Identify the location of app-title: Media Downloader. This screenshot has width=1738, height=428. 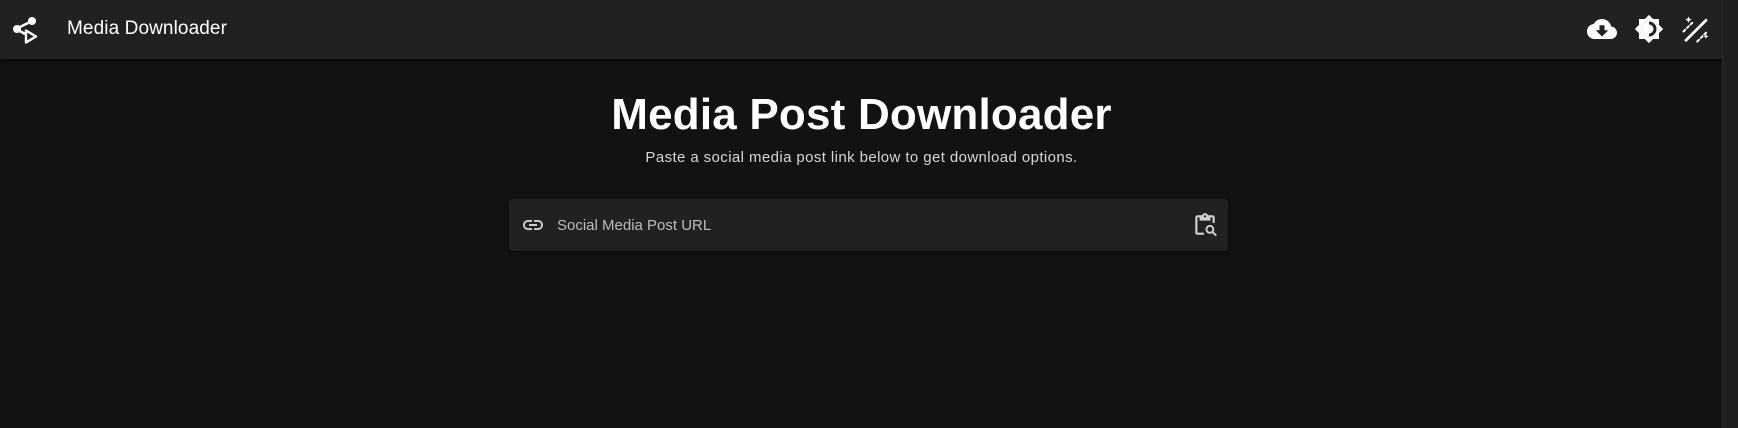
(147, 28).